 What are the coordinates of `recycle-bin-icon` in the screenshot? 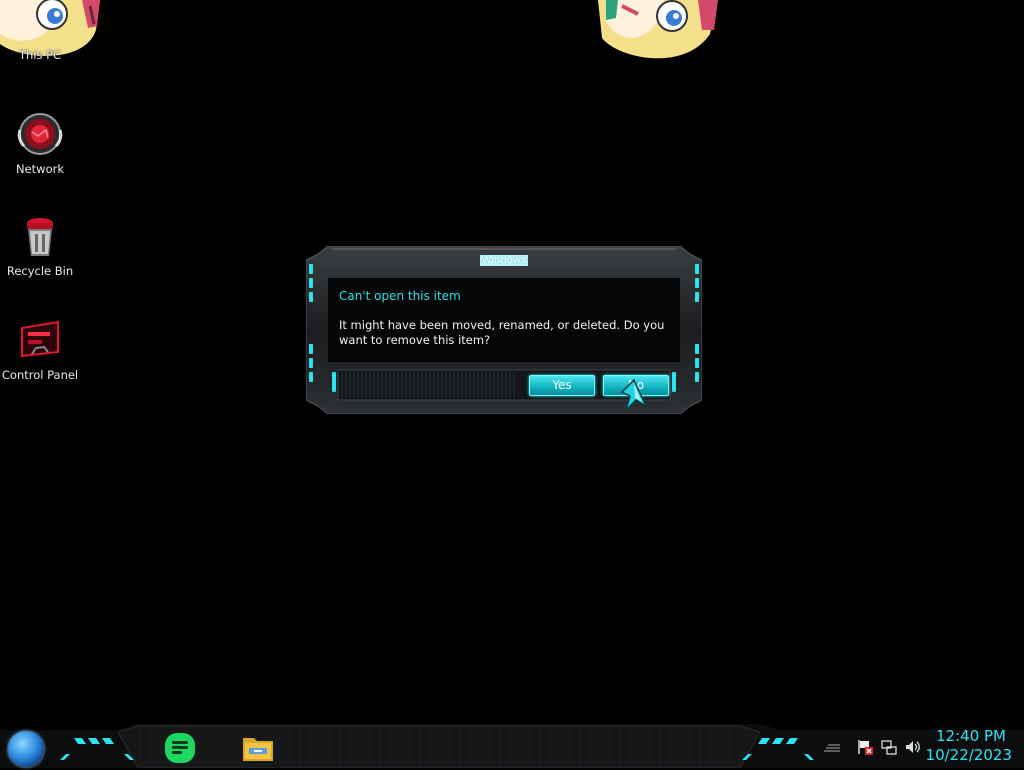 It's located at (40, 238).